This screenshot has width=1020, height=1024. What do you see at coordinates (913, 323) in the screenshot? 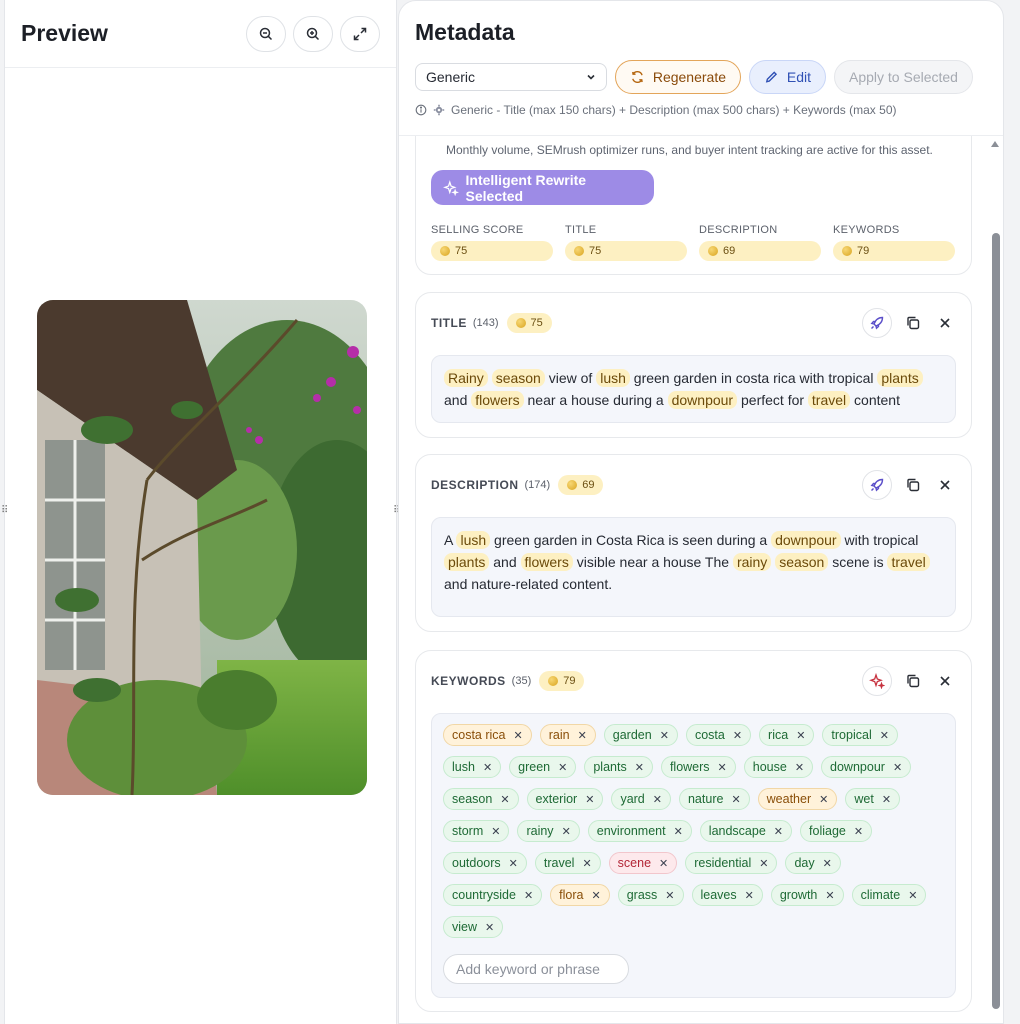
I see `title-copy-button` at bounding box center [913, 323].